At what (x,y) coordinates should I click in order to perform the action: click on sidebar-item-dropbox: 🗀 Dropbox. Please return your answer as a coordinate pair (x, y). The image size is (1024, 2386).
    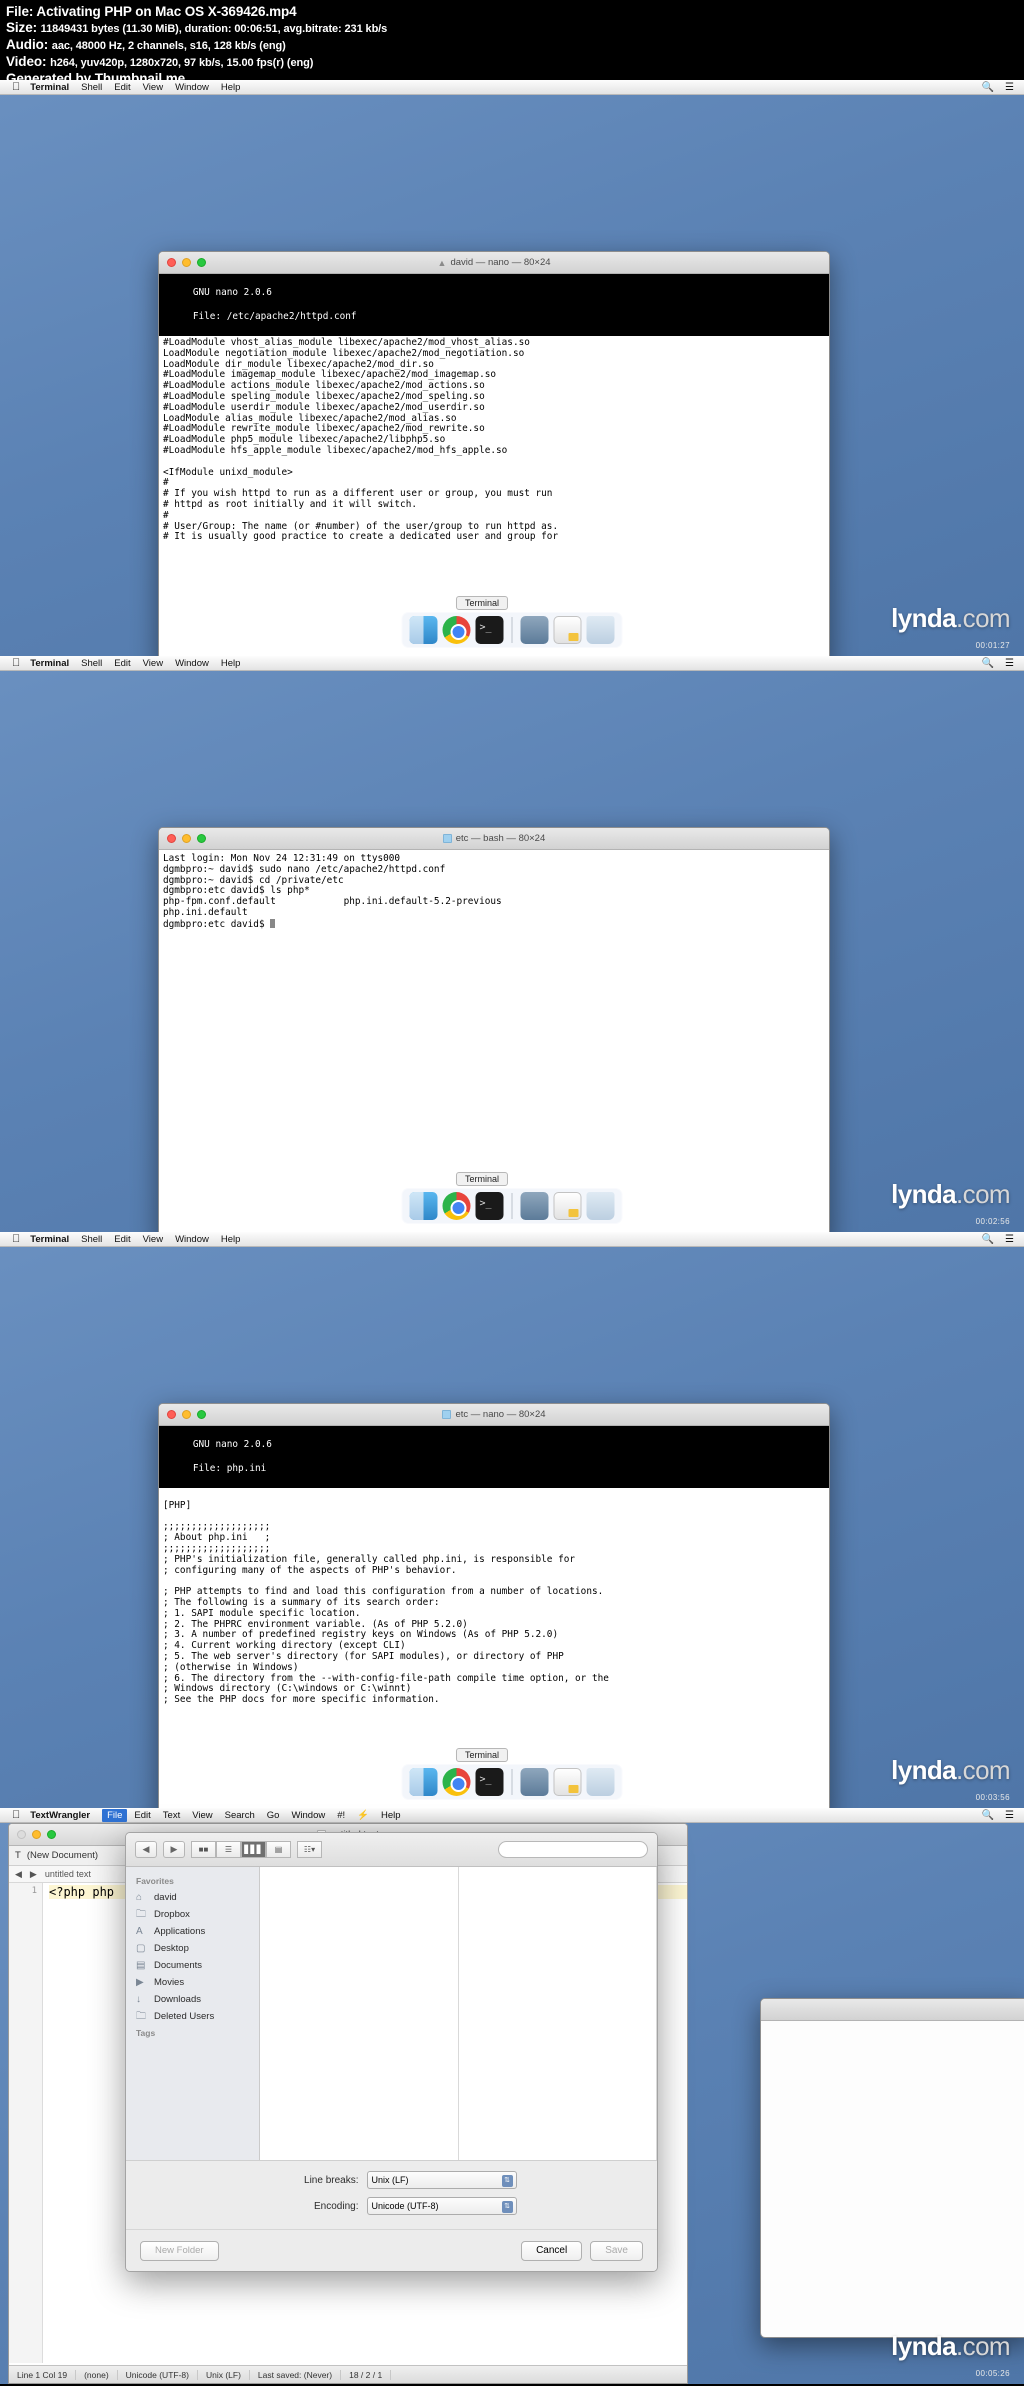
    Looking at the image, I should click on (192, 1914).